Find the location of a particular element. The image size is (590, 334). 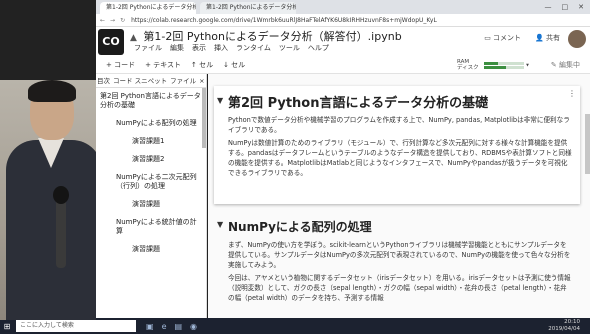

edit-mode-indicator: ✎ 編集中 is located at coordinates (565, 65).